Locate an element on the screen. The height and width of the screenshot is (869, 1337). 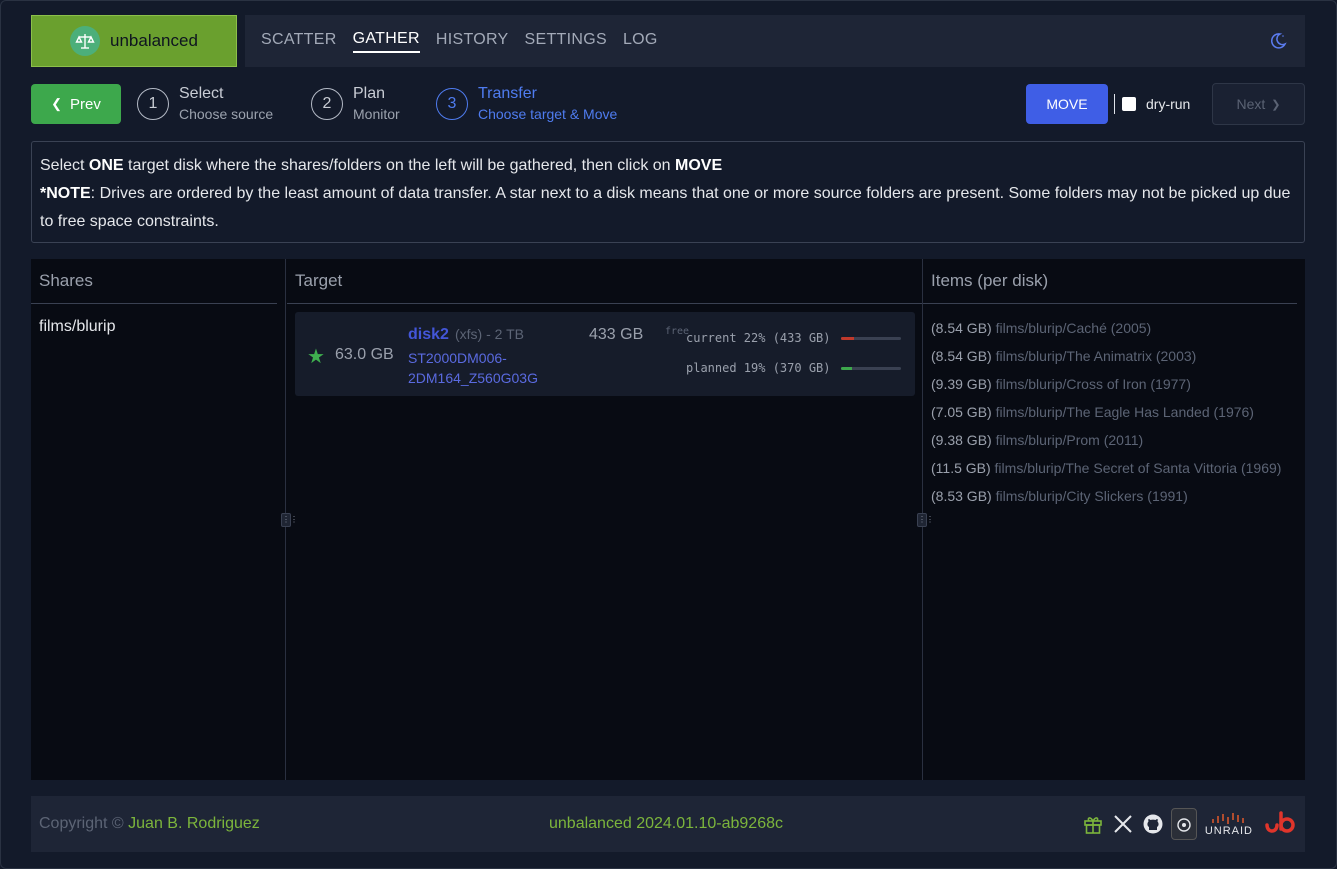
copyright-text: Copyright © is located at coordinates (84, 823).